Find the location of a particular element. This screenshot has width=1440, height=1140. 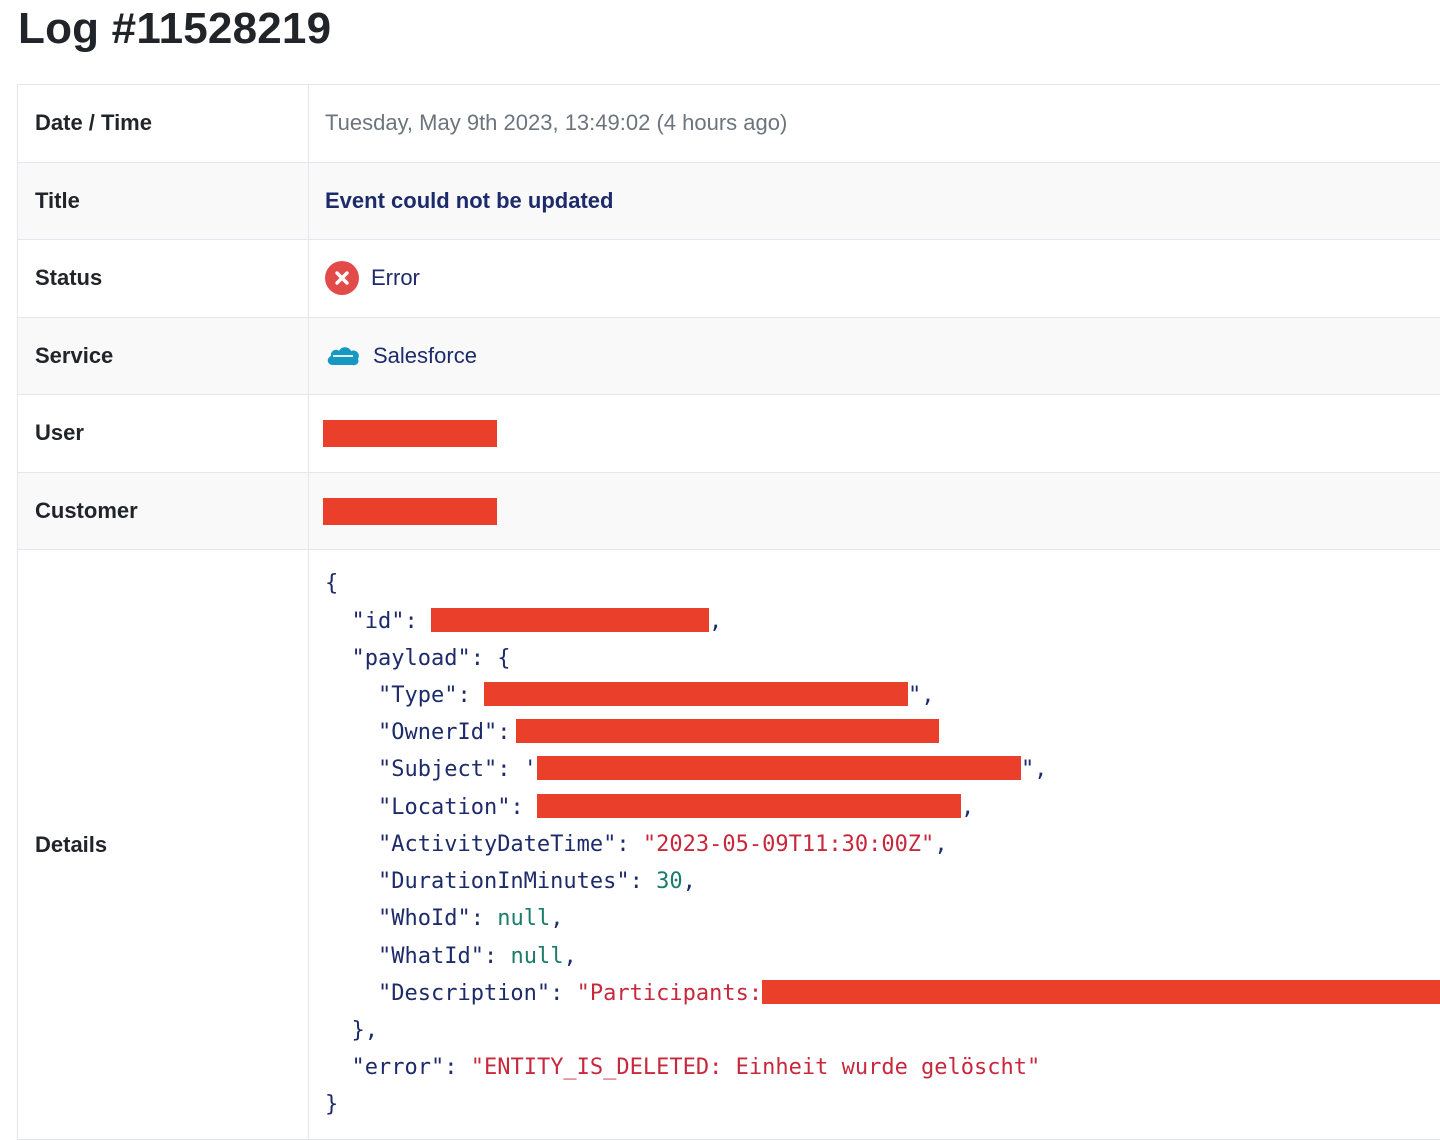

title-label: Title is located at coordinates (163, 201).